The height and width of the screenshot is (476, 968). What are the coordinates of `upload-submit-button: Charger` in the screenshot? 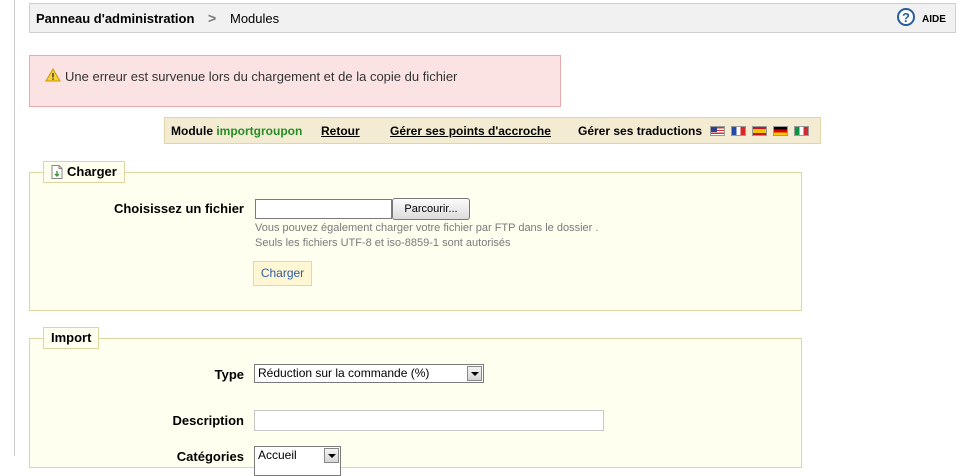 It's located at (282, 273).